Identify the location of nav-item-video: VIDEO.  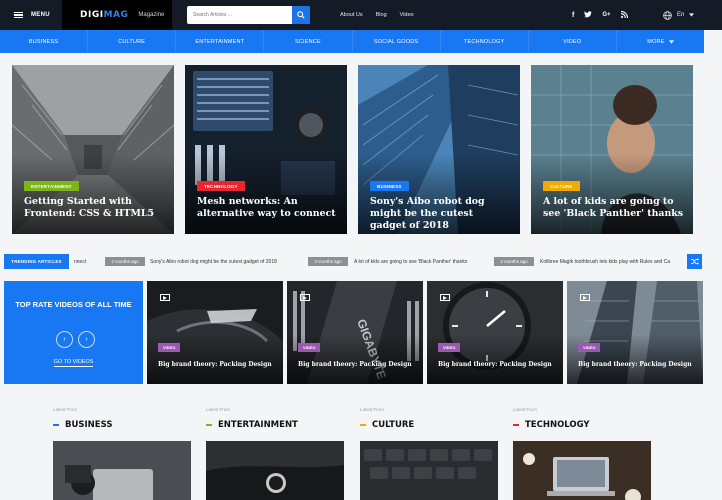
(573, 41).